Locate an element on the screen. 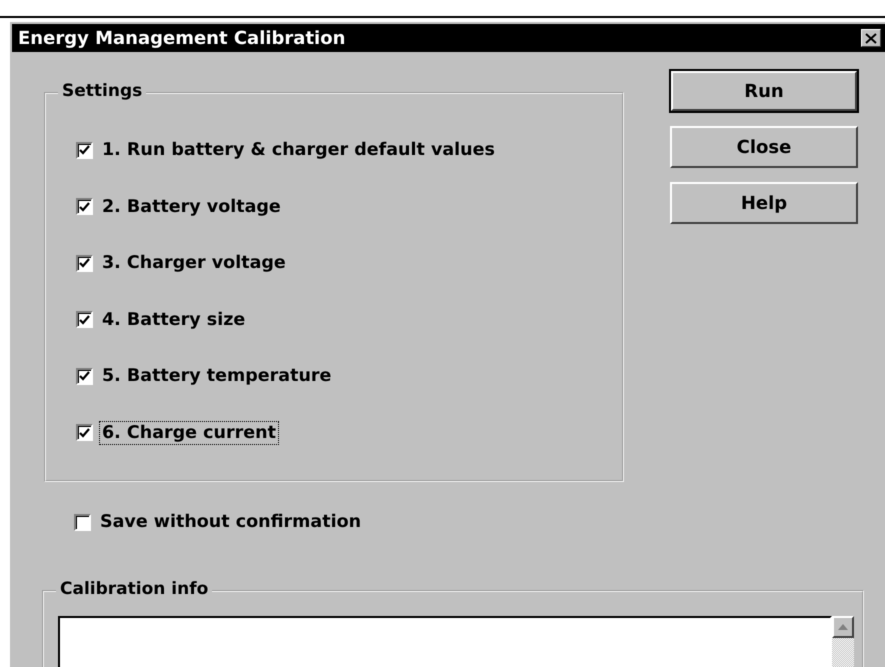 The width and height of the screenshot is (885, 667). checkbox-label: 6. Charge current is located at coordinates (189, 432).